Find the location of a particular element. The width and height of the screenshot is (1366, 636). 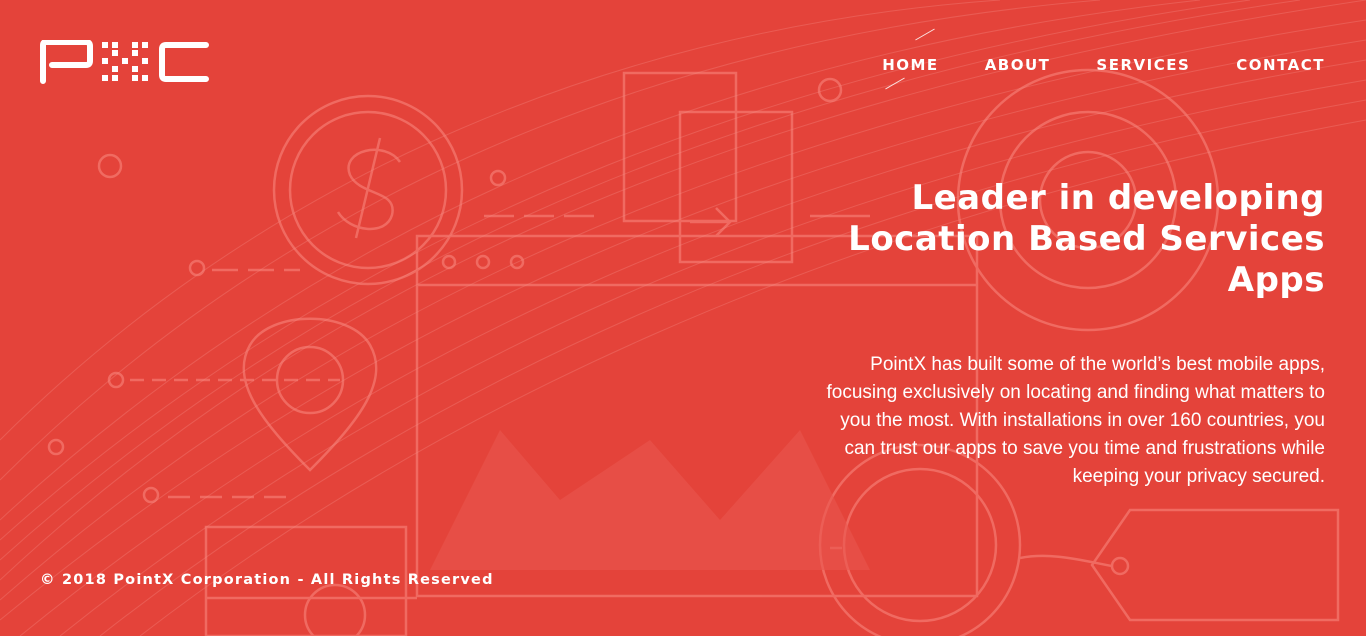

nav-home-link: HOME is located at coordinates (910, 65).